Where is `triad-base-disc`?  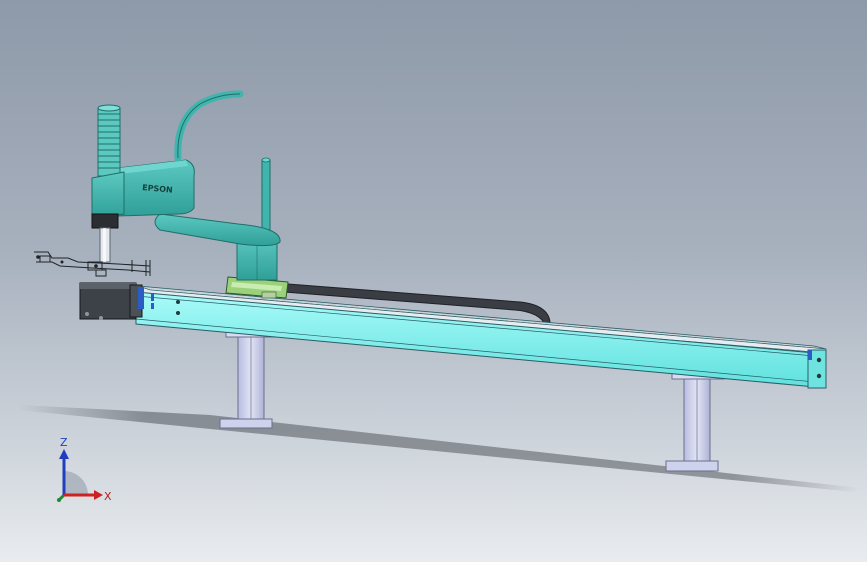 triad-base-disc is located at coordinates (76, 483).